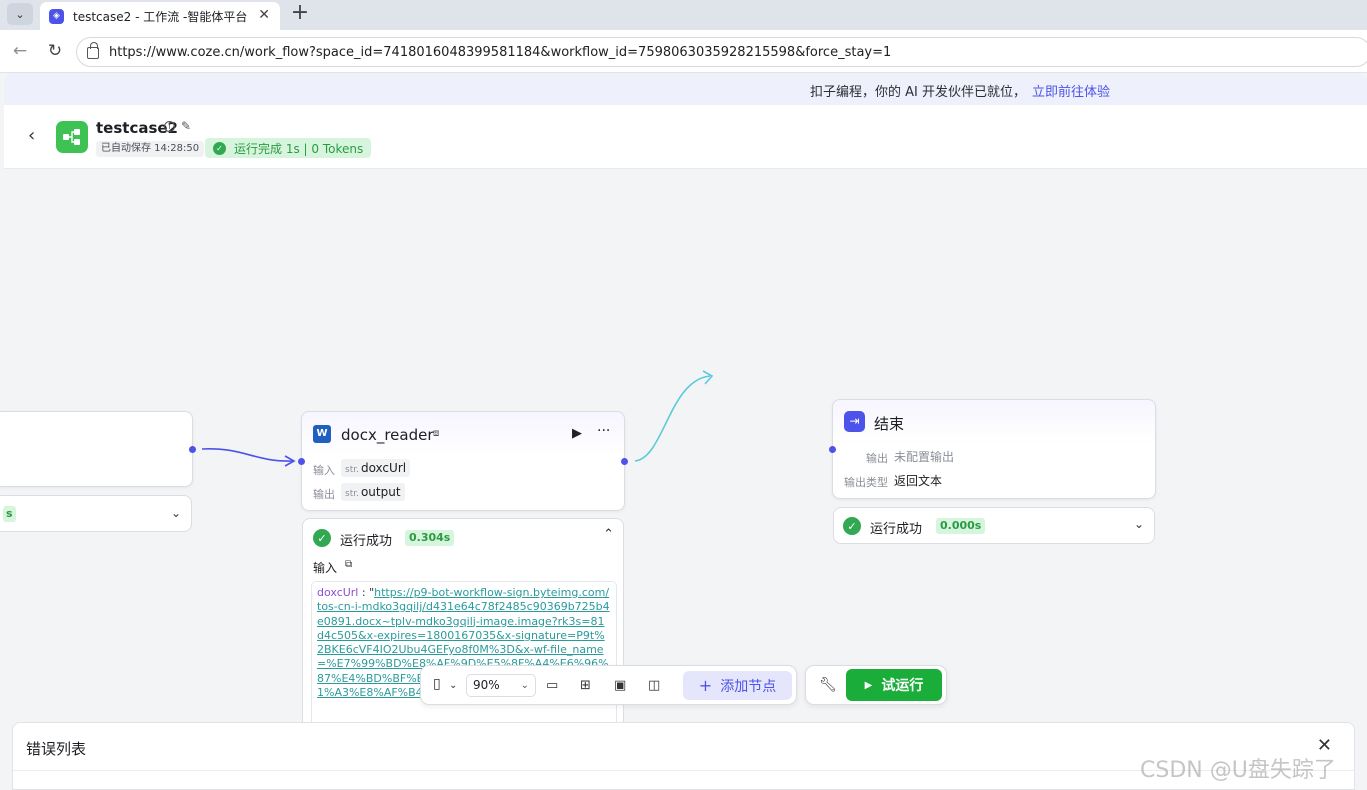 The image size is (1367, 790). Describe the element at coordinates (866, 482) in the screenshot. I see `output-type-label: 输出类型` at that location.